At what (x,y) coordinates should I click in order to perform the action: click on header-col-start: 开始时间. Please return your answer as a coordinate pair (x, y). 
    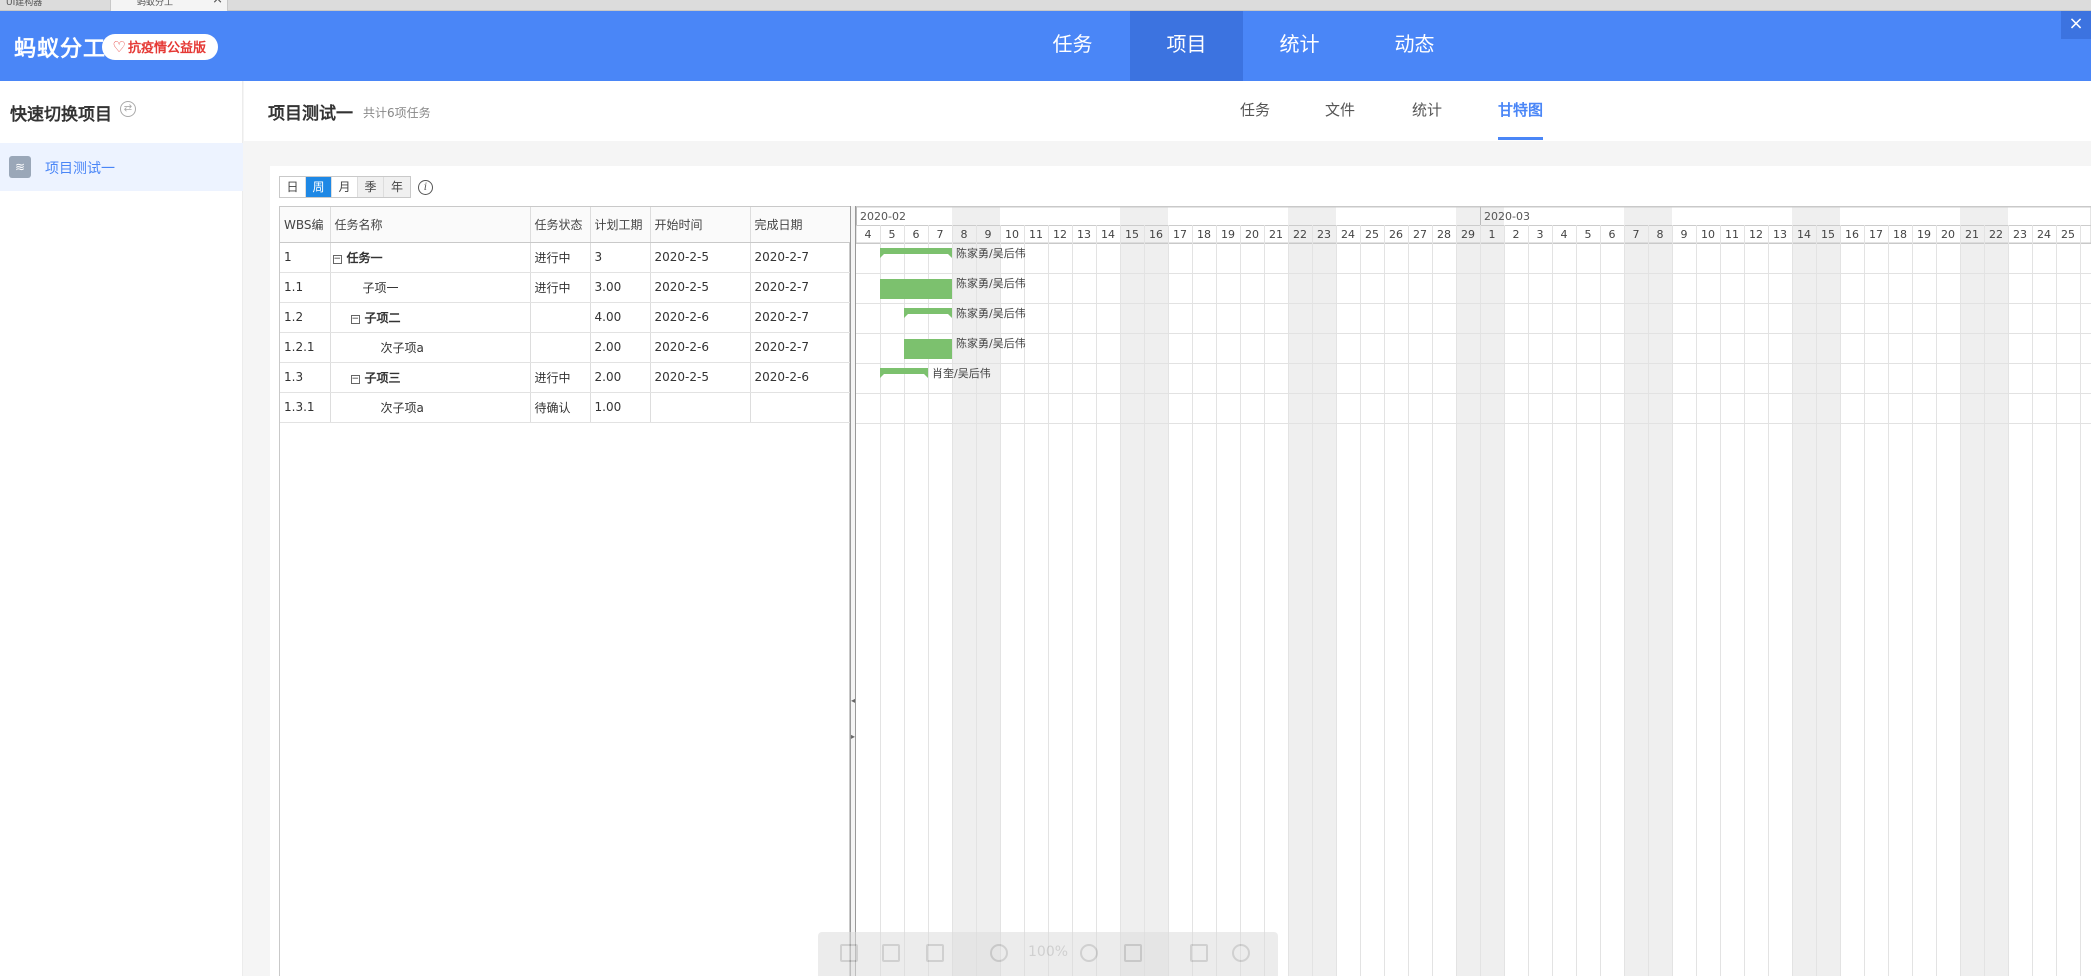
    Looking at the image, I should click on (700, 225).